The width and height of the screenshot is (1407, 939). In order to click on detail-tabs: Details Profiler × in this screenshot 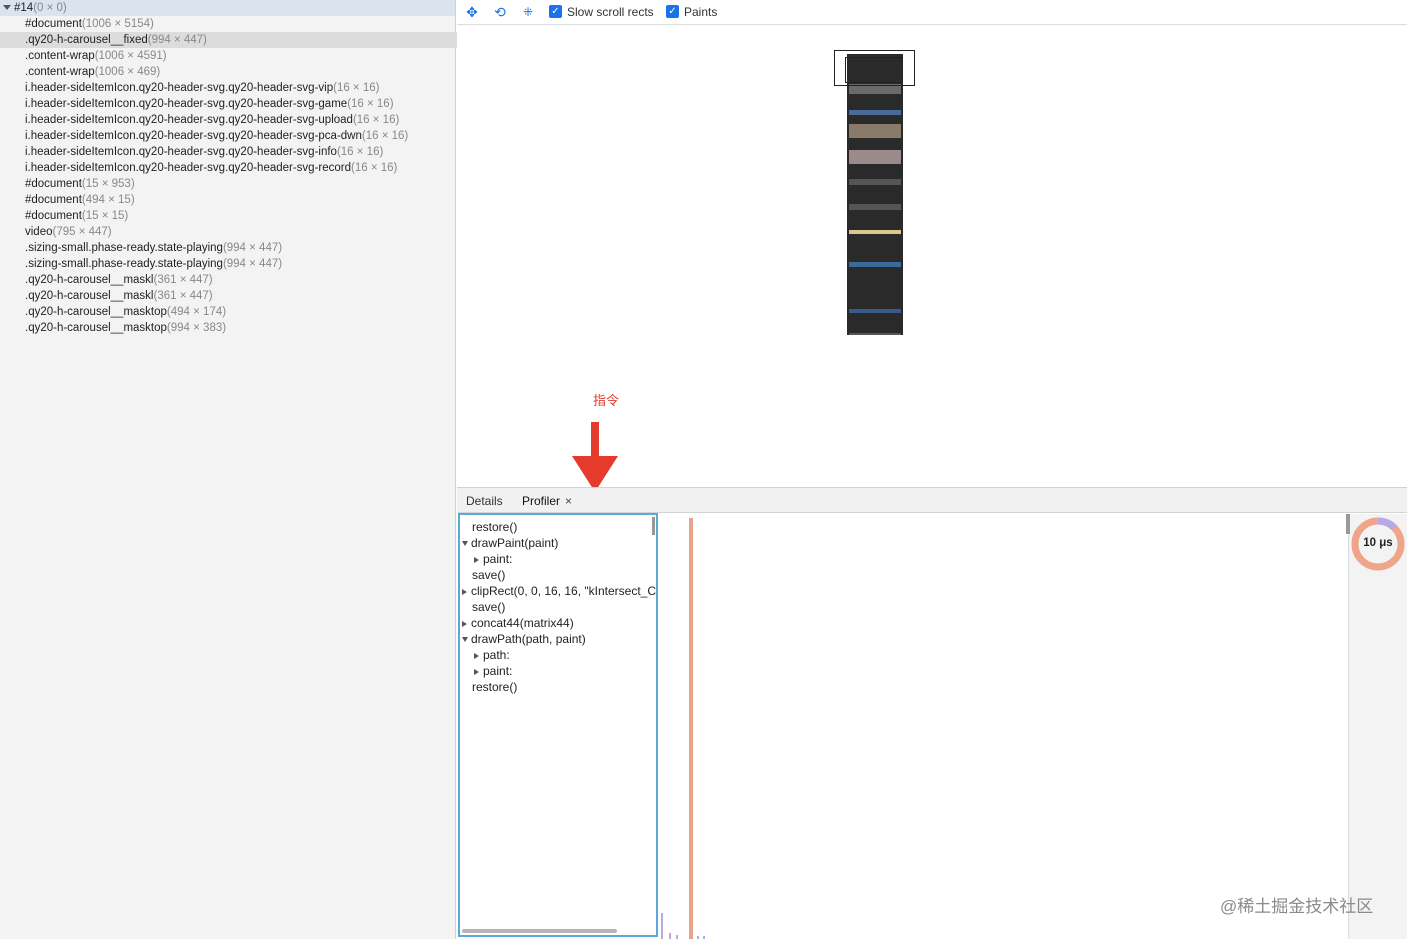, I will do `click(932, 500)`.